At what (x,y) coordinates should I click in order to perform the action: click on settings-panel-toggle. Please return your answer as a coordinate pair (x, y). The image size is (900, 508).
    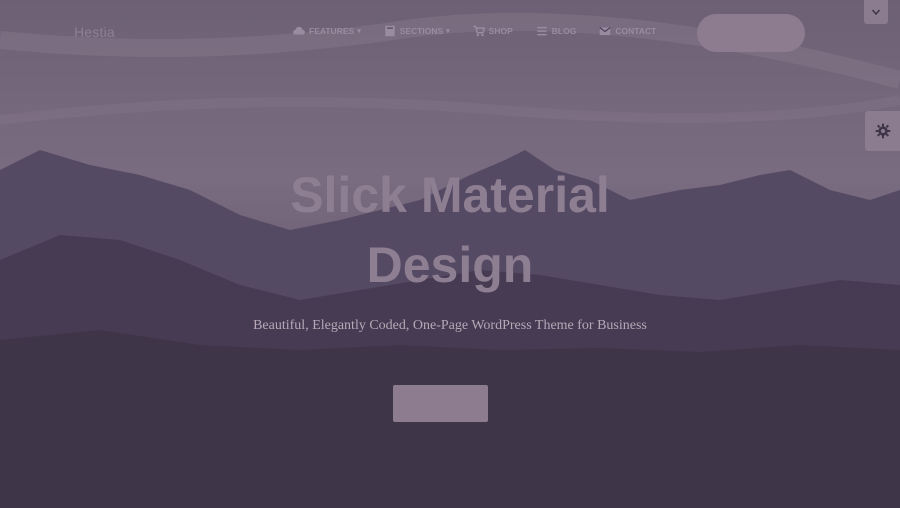
    Looking at the image, I should click on (882, 131).